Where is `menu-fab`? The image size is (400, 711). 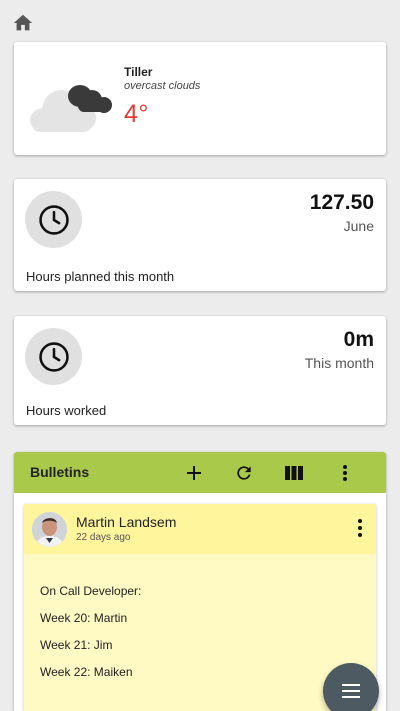 menu-fab is located at coordinates (351, 687).